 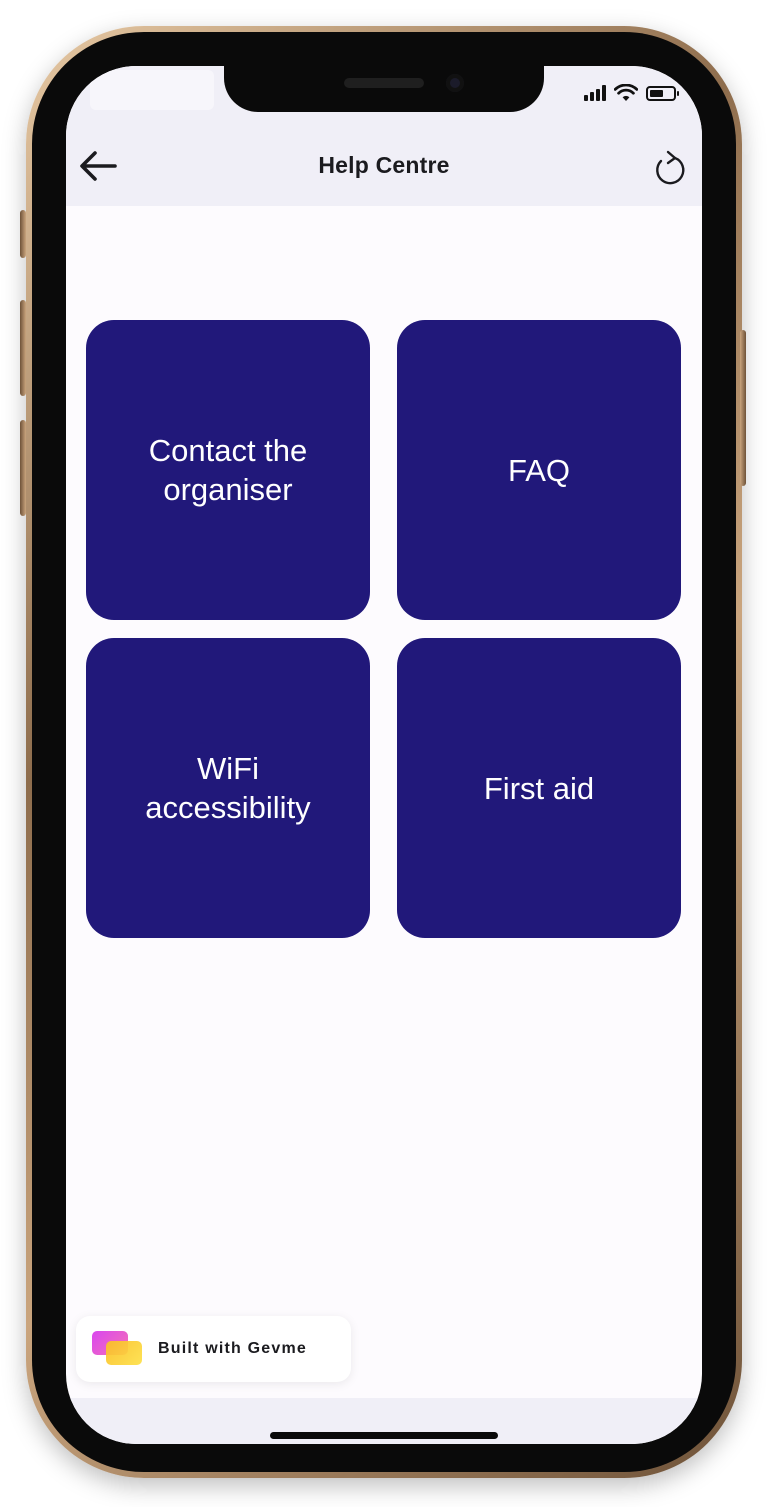 I want to click on notch, so click(x=384, y=89).